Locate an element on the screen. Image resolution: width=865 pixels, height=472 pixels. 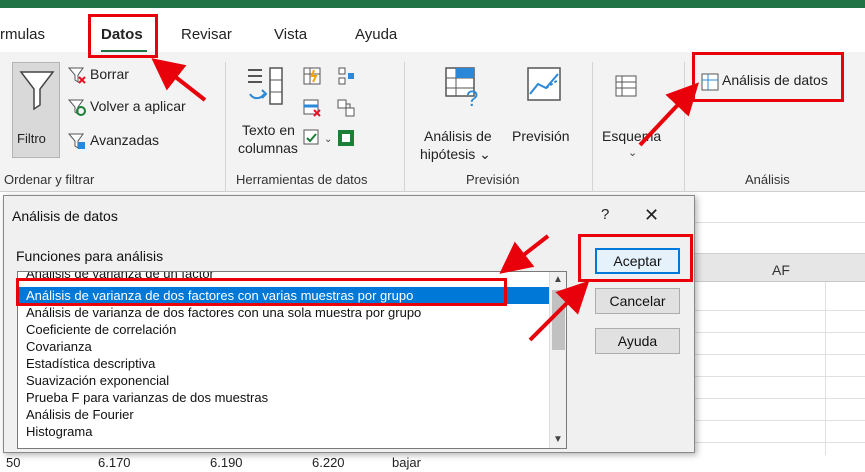
arrow-to-list-item is located at coordinates (524, 254).